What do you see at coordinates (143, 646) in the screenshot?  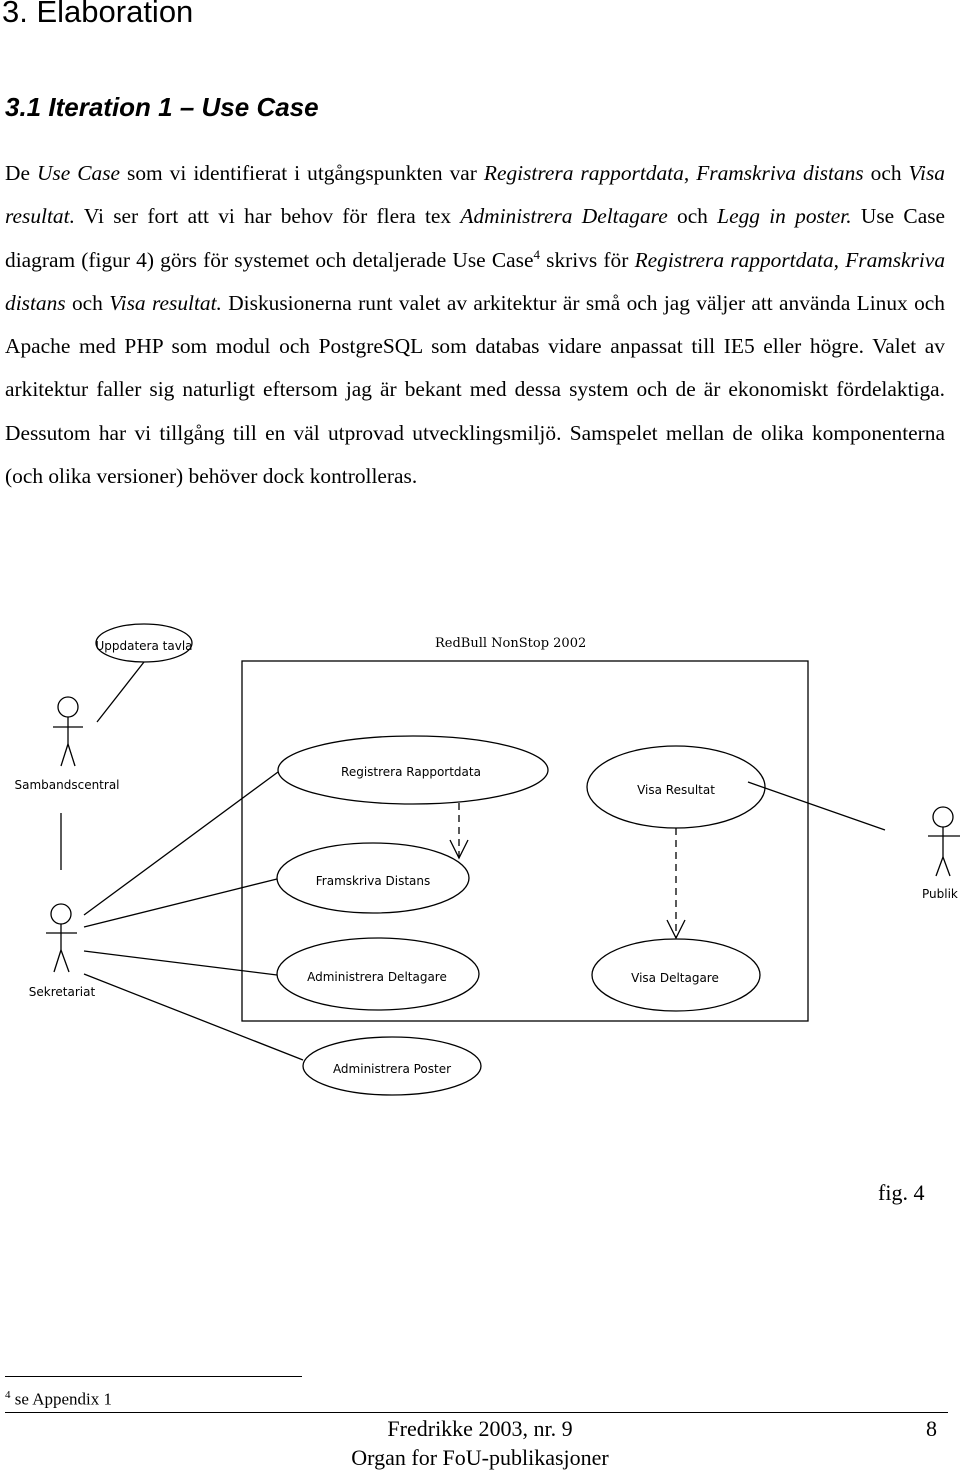 I see `use-case-label: Uppdatera tavla` at bounding box center [143, 646].